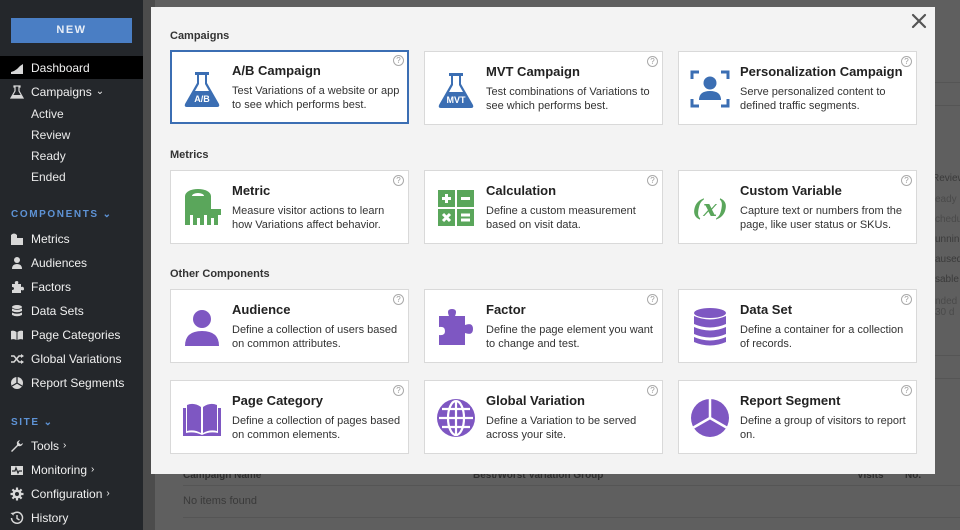 The width and height of the screenshot is (960, 530). Describe the element at coordinates (71, 334) in the screenshot. I see `sidebar-item-page-categories: Page Categories` at that location.